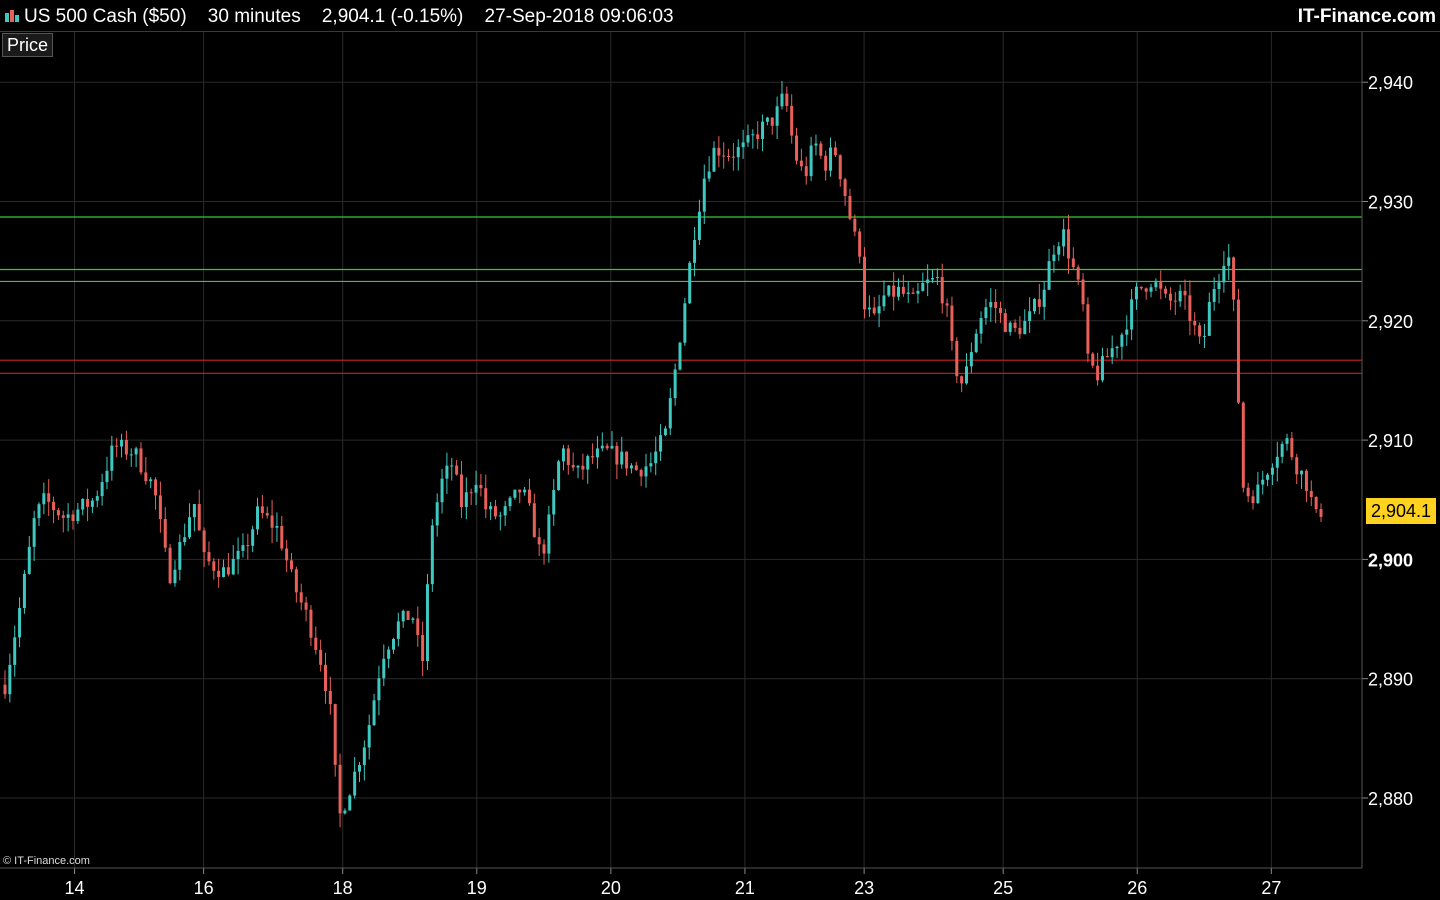  I want to click on panel-label: Price, so click(28, 45).